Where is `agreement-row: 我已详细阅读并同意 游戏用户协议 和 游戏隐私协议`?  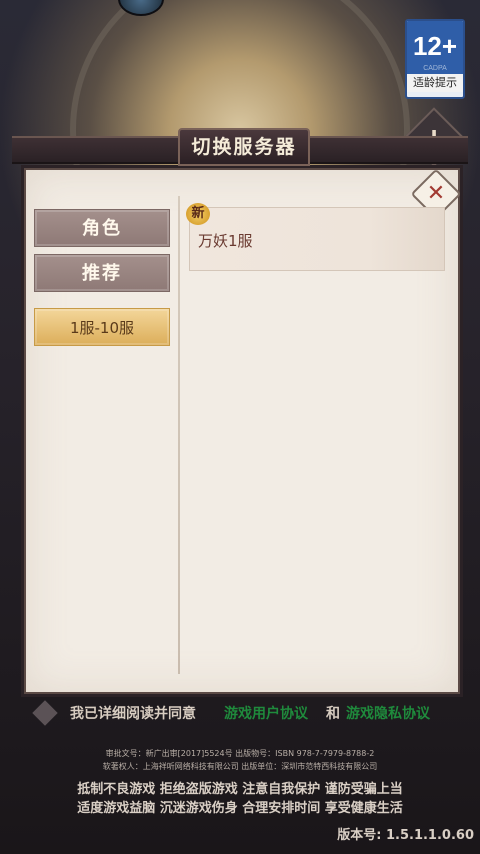 agreement-row: 我已详细阅读并同意 游戏用户协议 和 游戏隐私协议 is located at coordinates (244, 713).